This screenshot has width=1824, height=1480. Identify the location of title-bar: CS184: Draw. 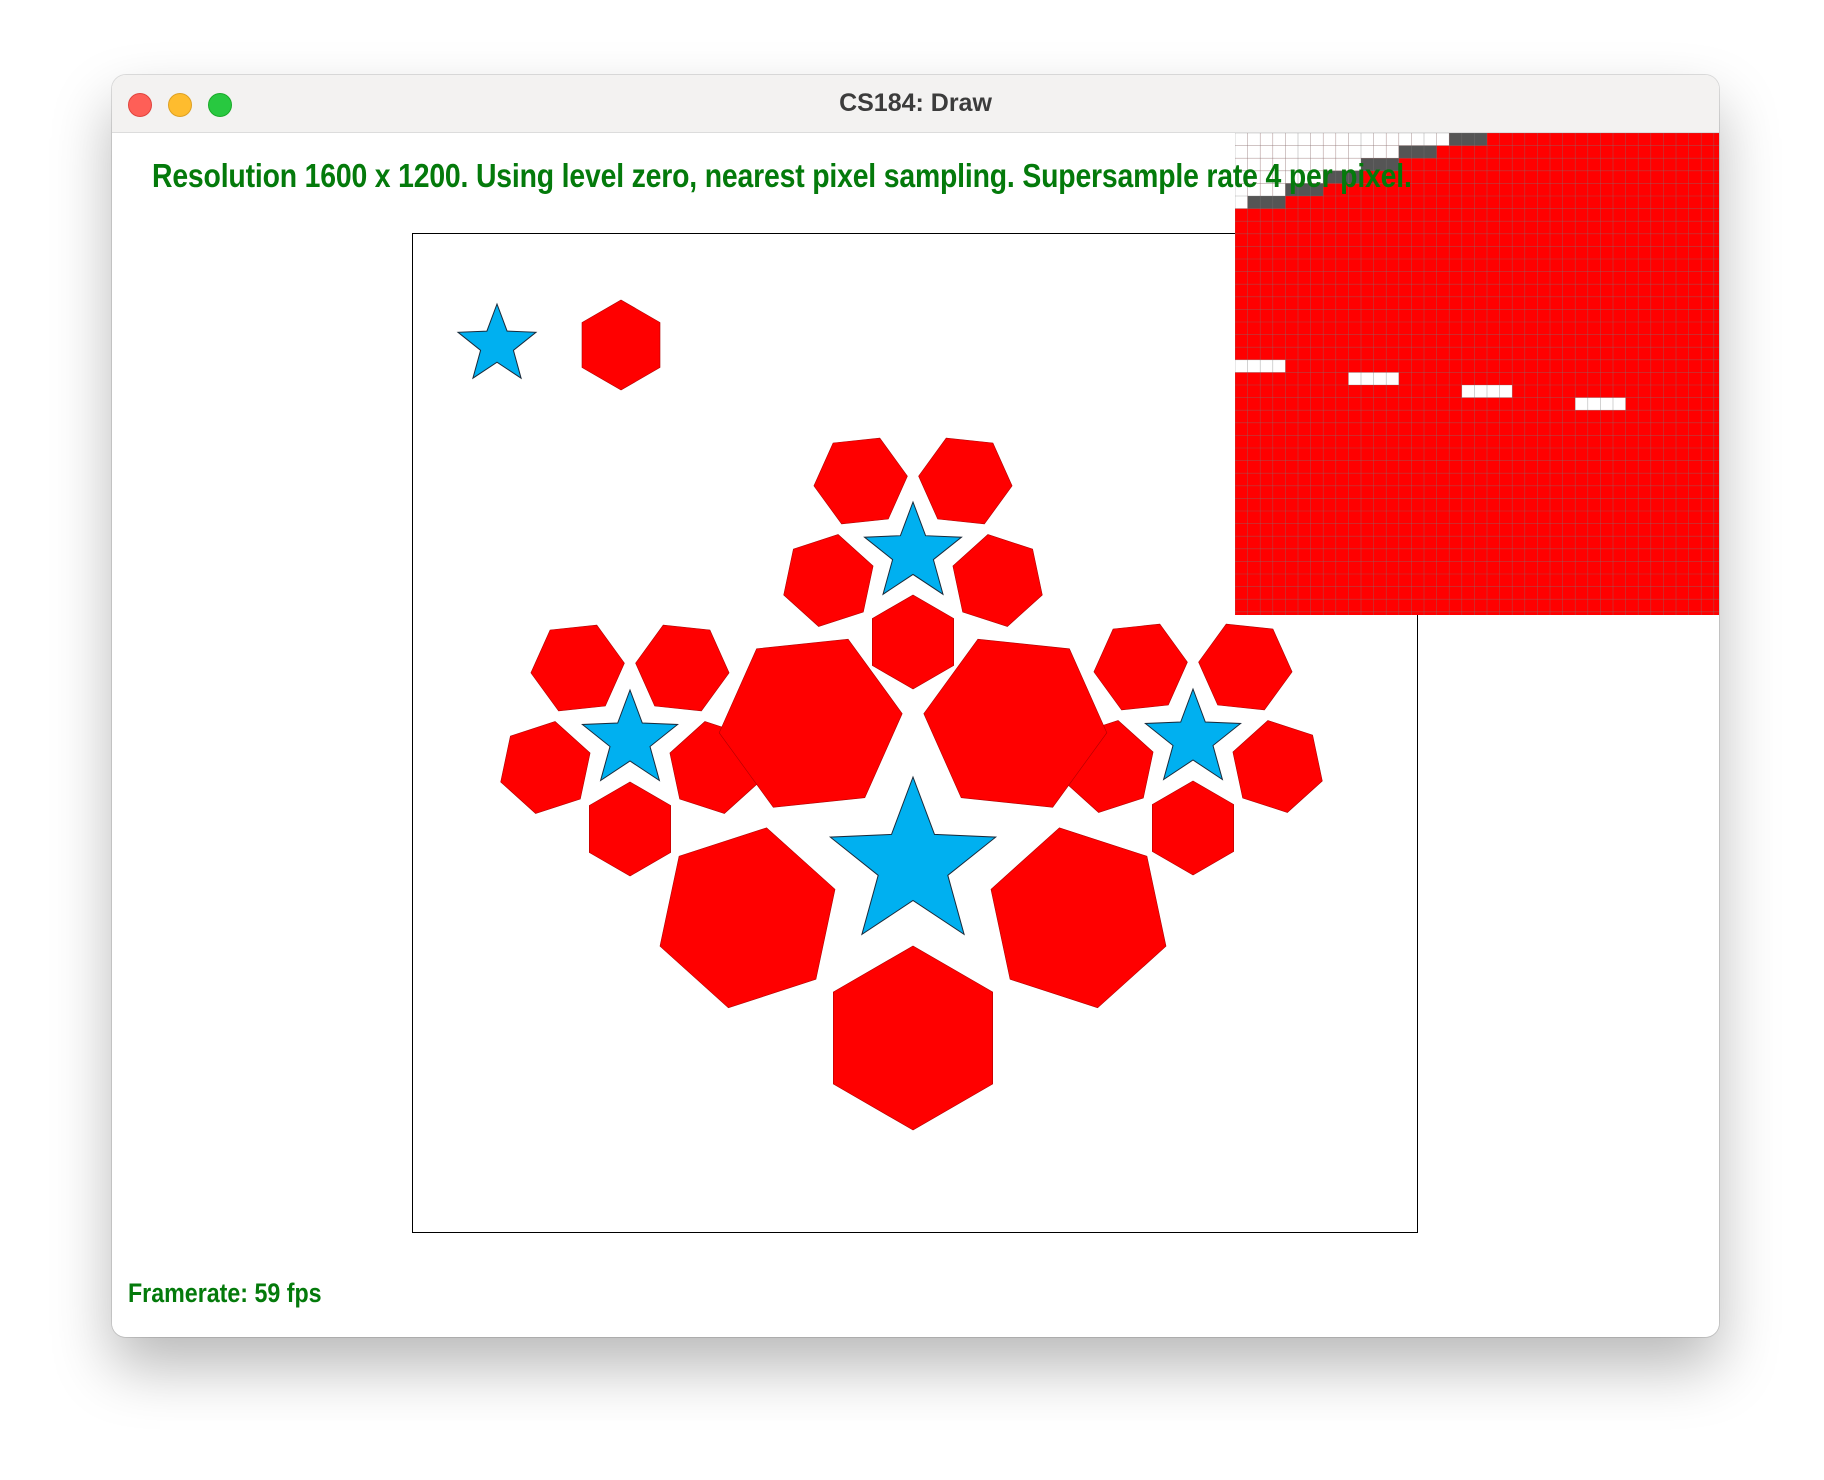
(915, 104).